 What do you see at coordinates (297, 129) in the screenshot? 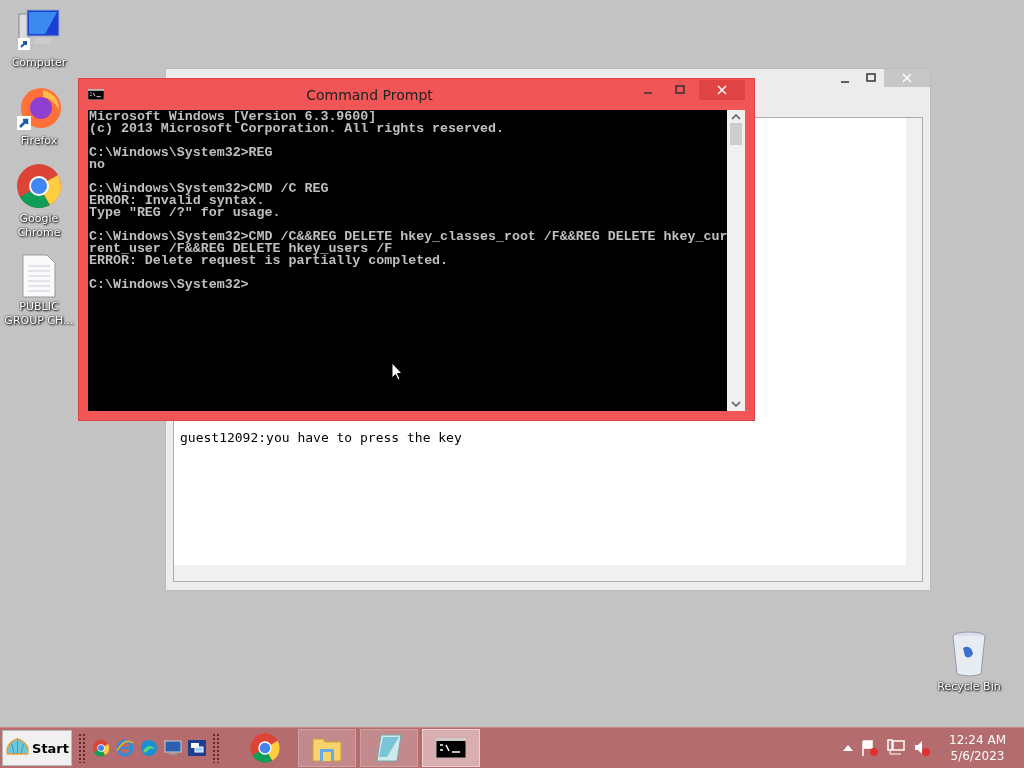
I see `console-line: (c) 2013 Microsoft Corporation. All rights reserved.` at bounding box center [297, 129].